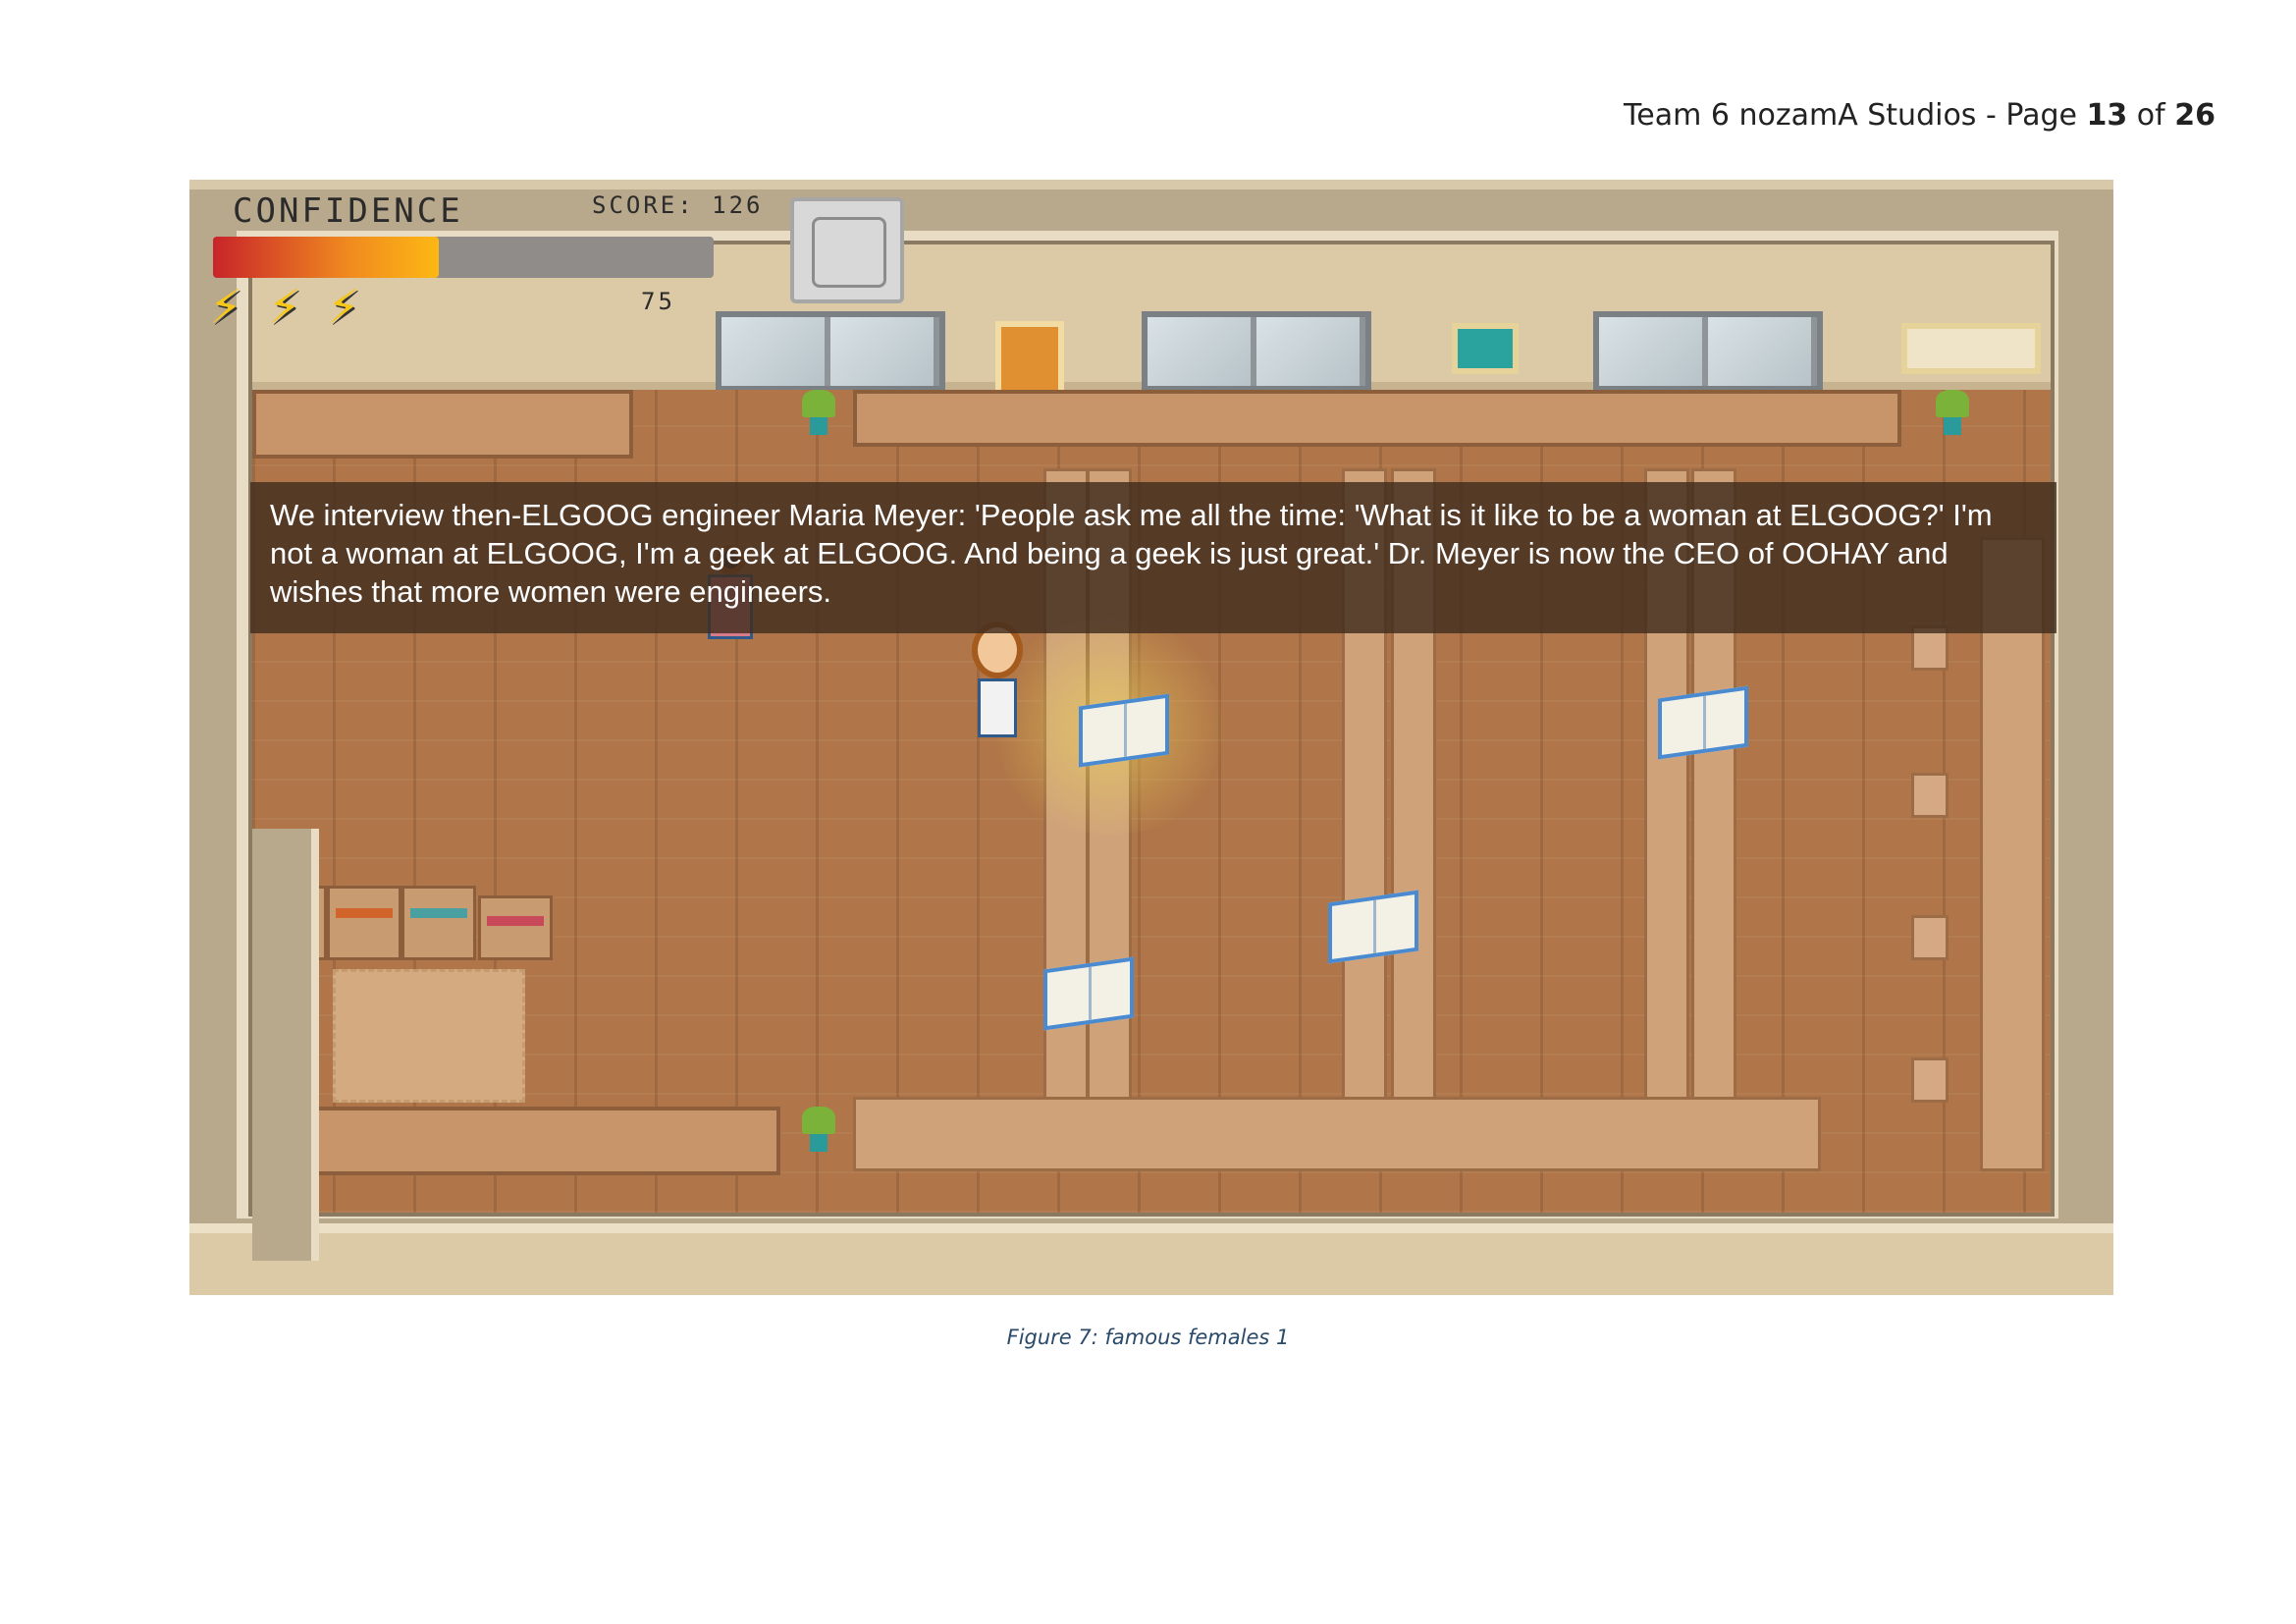 The height and width of the screenshot is (1624, 2296). Describe the element at coordinates (1971, 348) in the screenshot. I see `wall-map` at that location.